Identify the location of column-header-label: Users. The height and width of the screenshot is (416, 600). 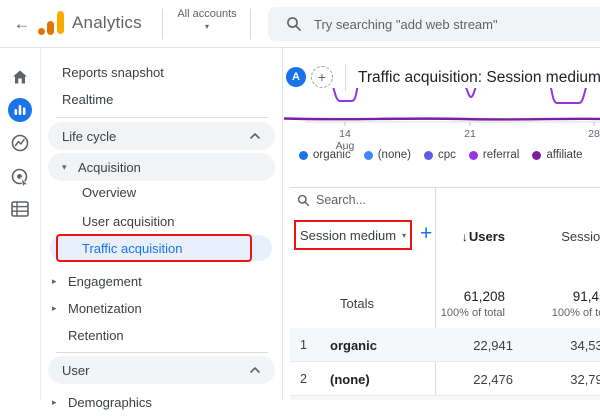
(486, 236).